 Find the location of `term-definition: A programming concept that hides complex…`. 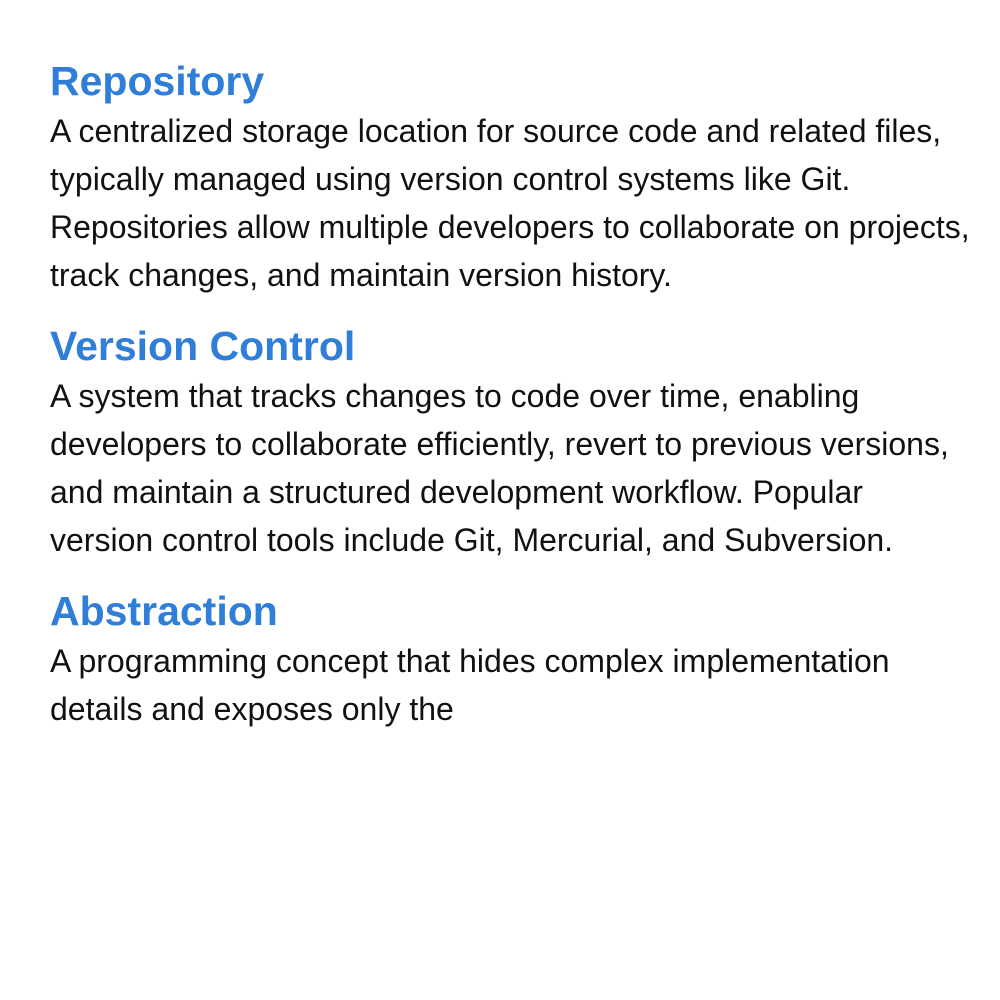

term-definition: A programming concept that hides complex… is located at coordinates (470, 685).